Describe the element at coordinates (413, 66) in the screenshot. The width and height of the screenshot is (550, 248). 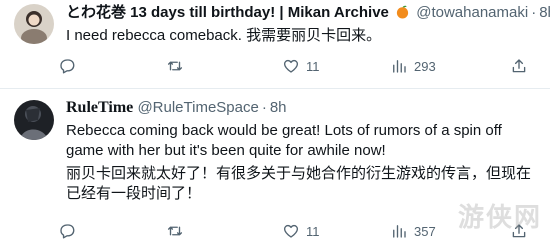
I see `views-button: 293` at that location.